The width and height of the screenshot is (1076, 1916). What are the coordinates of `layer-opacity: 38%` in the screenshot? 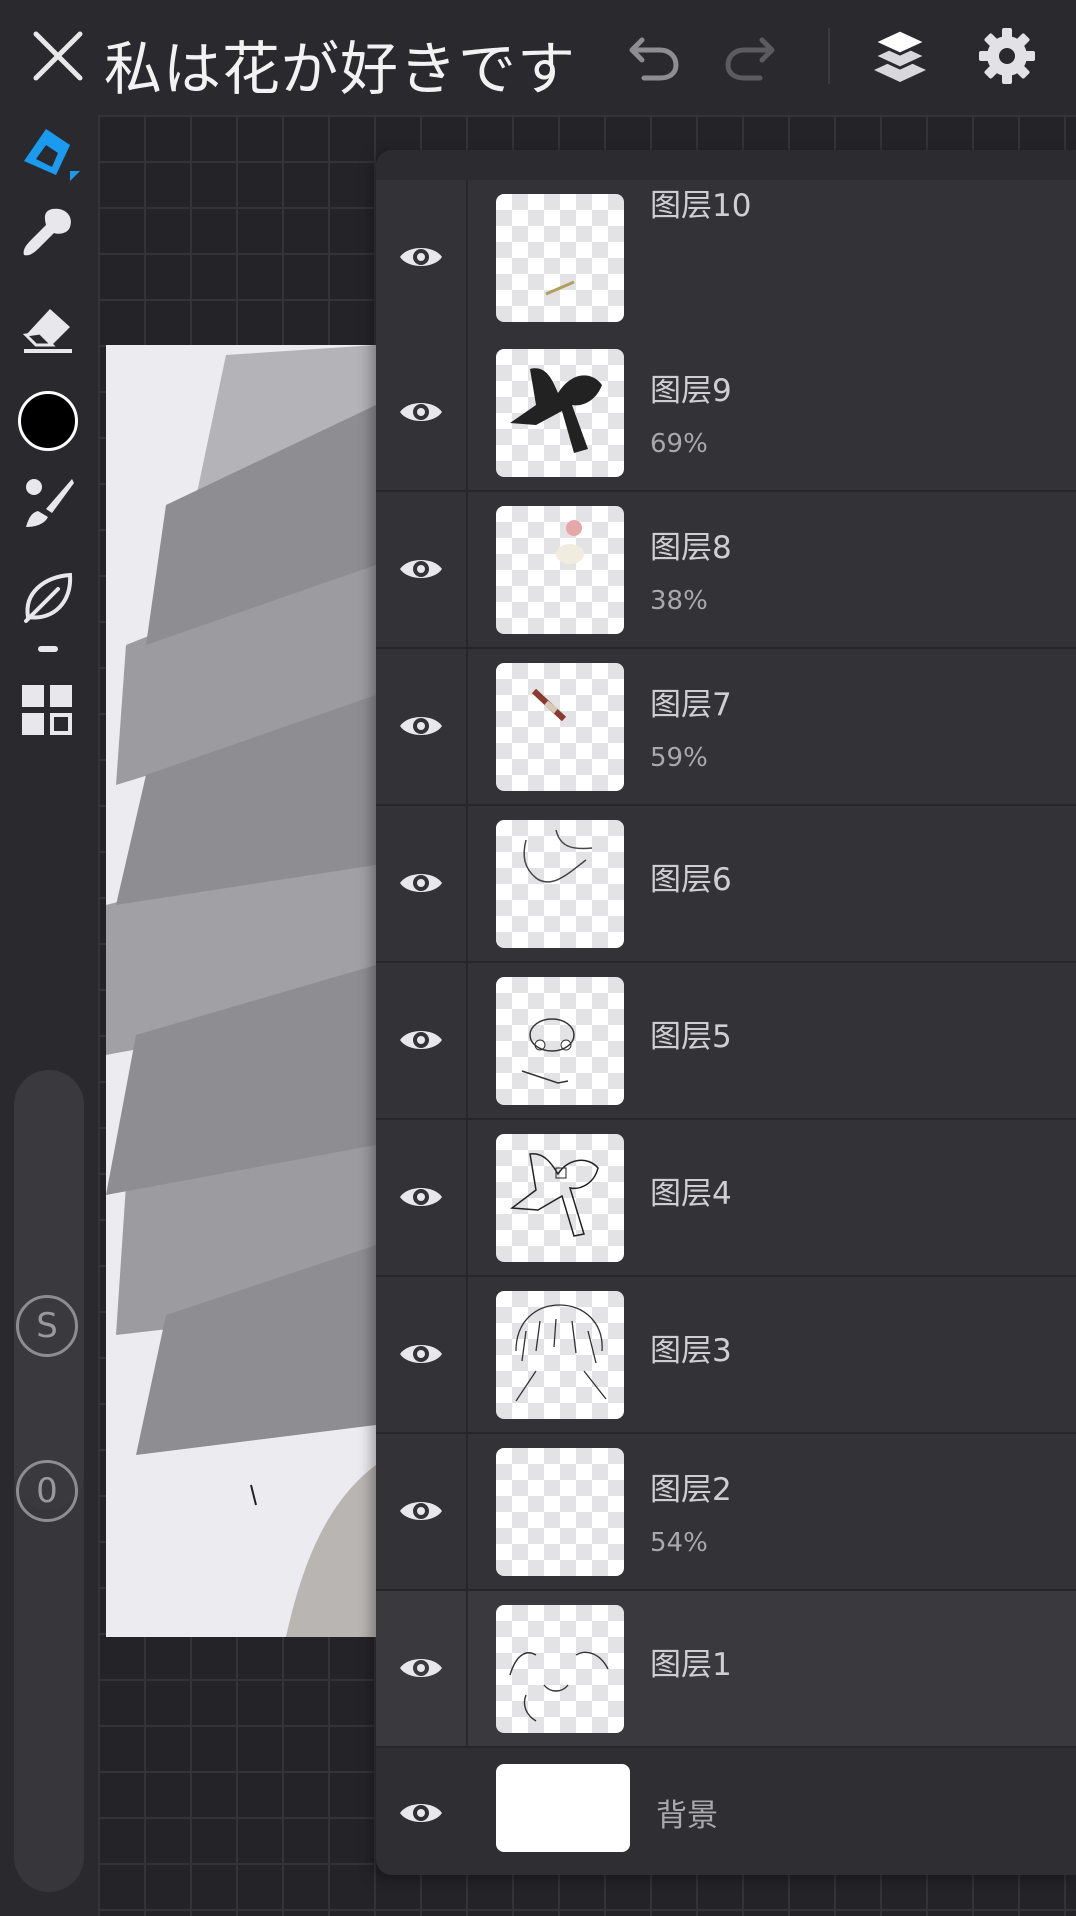 It's located at (679, 601).